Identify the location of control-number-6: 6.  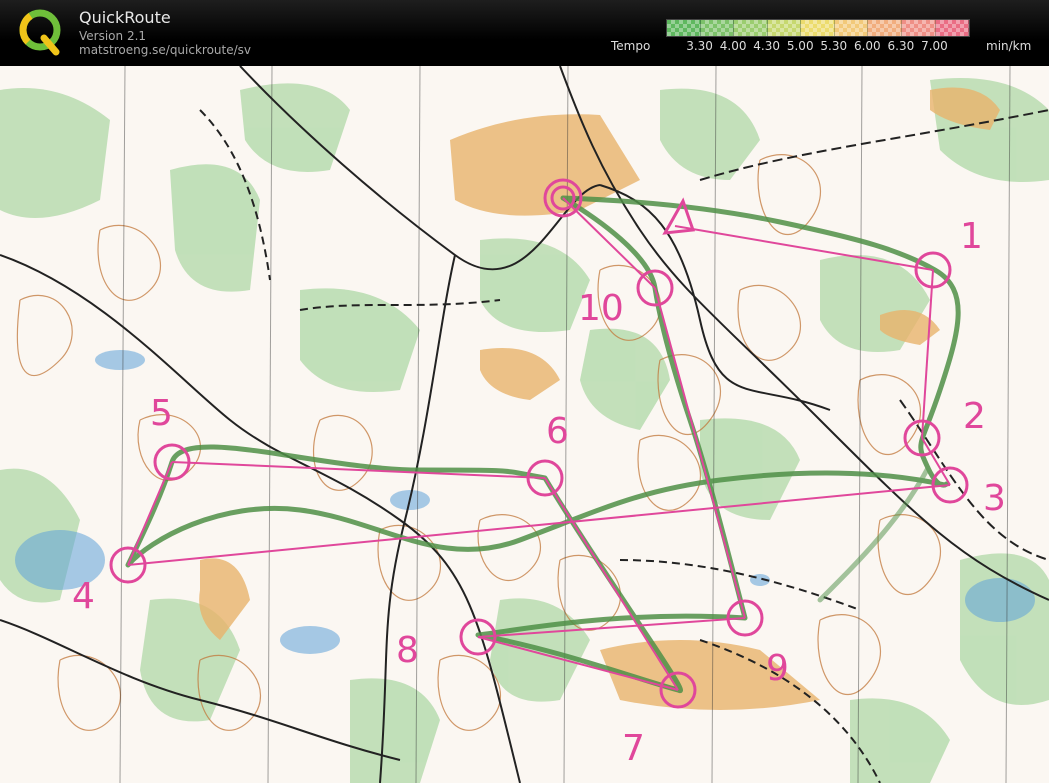
(557, 431).